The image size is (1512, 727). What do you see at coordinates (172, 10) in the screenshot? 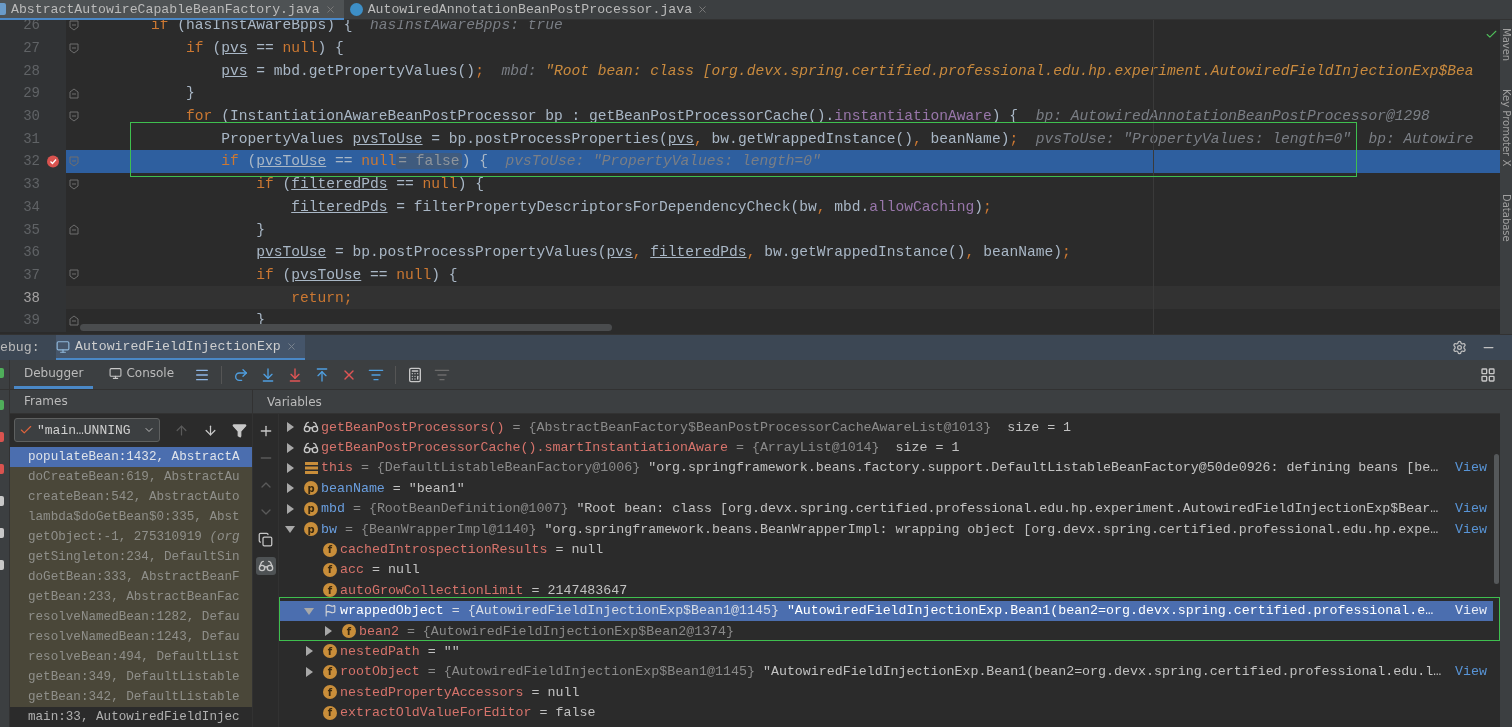
I see `editor-tab: AbstractAutowireCapableBeanFactory.java` at bounding box center [172, 10].